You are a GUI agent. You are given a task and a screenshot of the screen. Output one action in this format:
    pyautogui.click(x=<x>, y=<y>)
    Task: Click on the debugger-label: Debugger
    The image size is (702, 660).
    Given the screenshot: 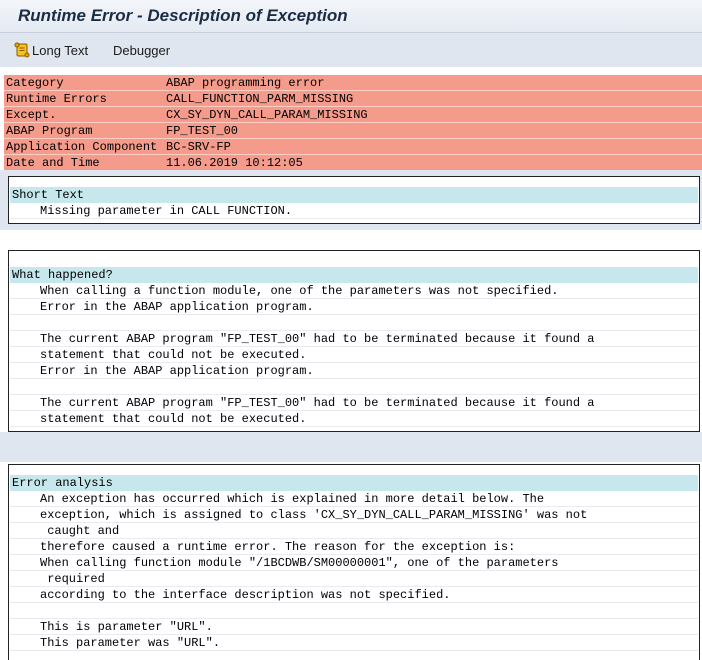 What is the action you would take?
    pyautogui.click(x=142, y=50)
    